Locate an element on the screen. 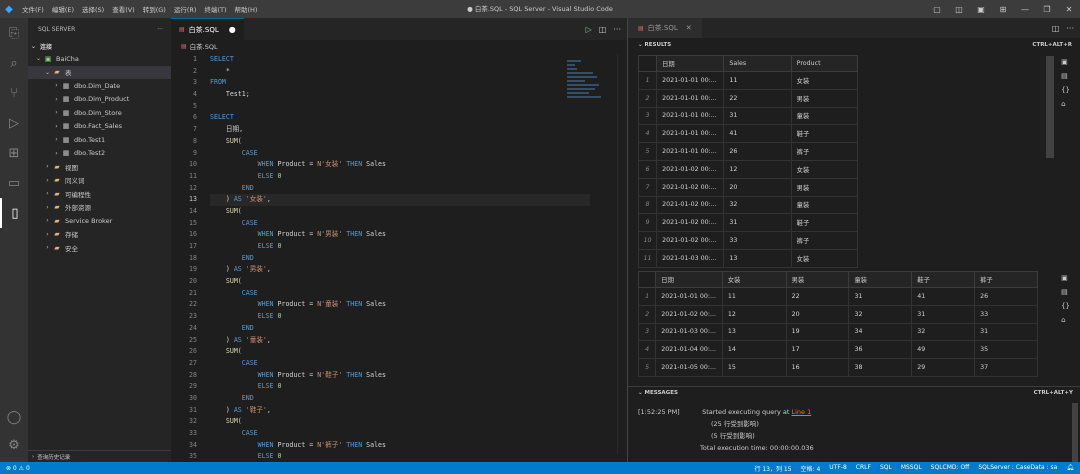 The image size is (1080, 474). tree-item: › ▦ dbo.Dim_Product is located at coordinates (99, 100).